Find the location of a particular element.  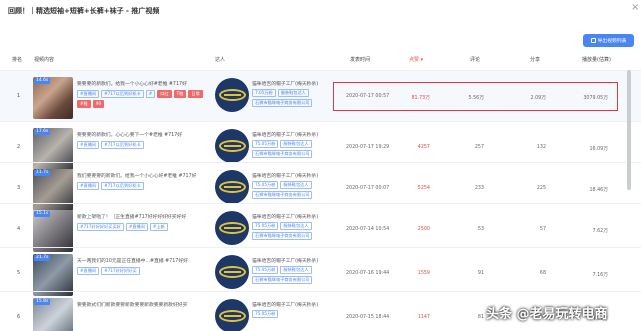

duration-badge: 21.7s is located at coordinates (42, 258).